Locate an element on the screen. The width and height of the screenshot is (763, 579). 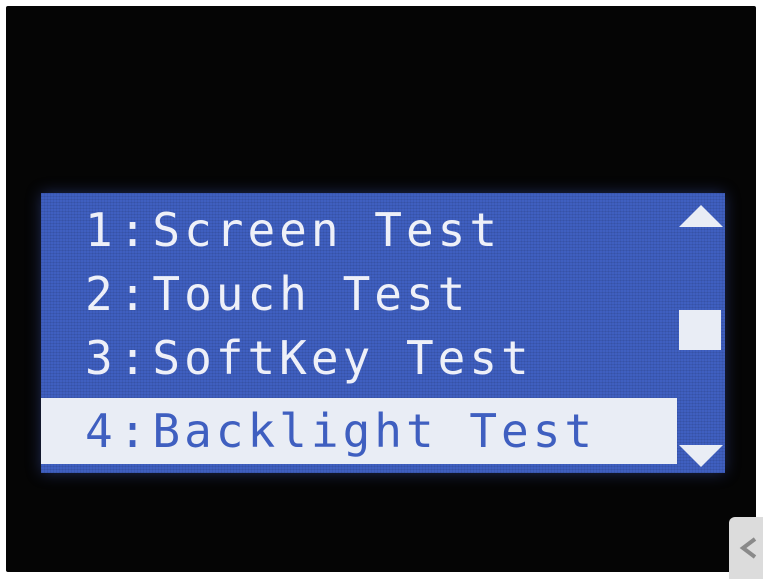
menu-item-touch-test: 2: Touch Test is located at coordinates (359, 293).